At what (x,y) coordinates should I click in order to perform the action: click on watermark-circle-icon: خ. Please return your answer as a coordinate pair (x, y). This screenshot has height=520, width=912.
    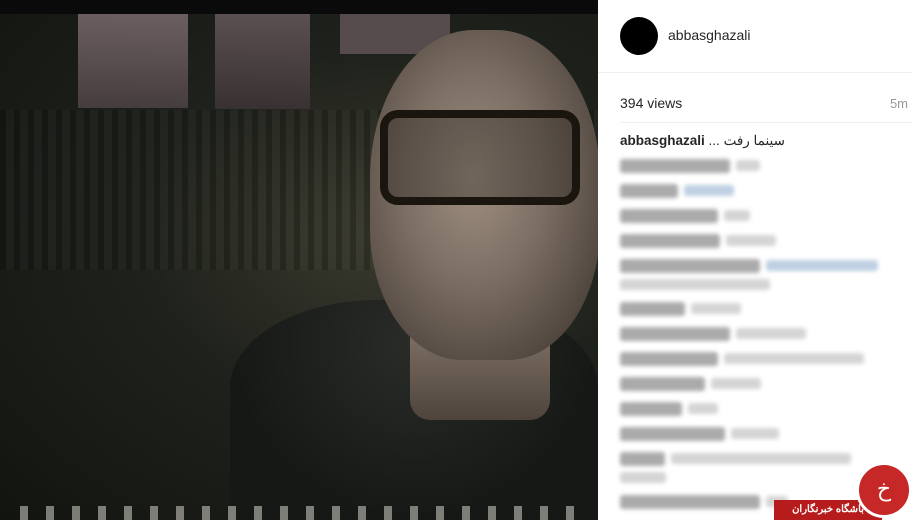
    Looking at the image, I should click on (884, 490).